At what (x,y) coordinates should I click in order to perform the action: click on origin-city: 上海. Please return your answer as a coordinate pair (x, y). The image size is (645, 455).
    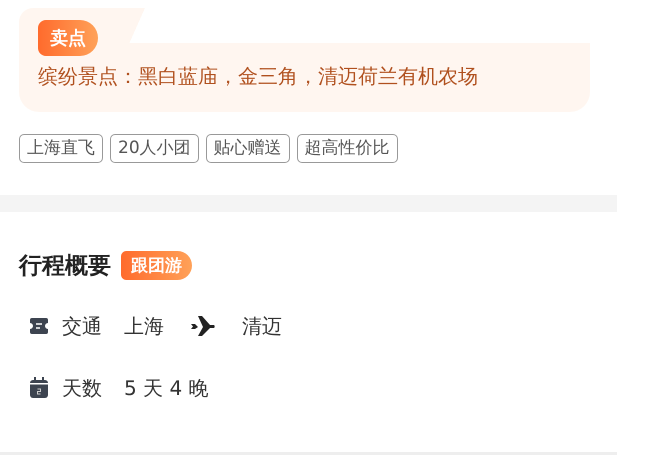
    Looking at the image, I should click on (144, 326).